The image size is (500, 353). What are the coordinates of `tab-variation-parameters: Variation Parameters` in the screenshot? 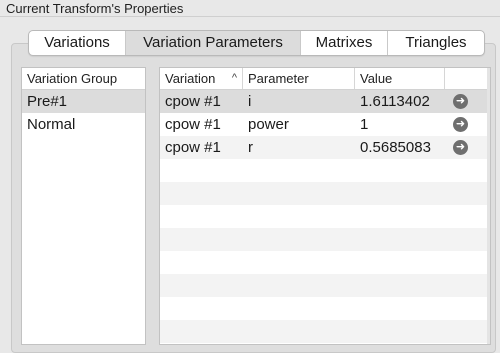 It's located at (213, 43).